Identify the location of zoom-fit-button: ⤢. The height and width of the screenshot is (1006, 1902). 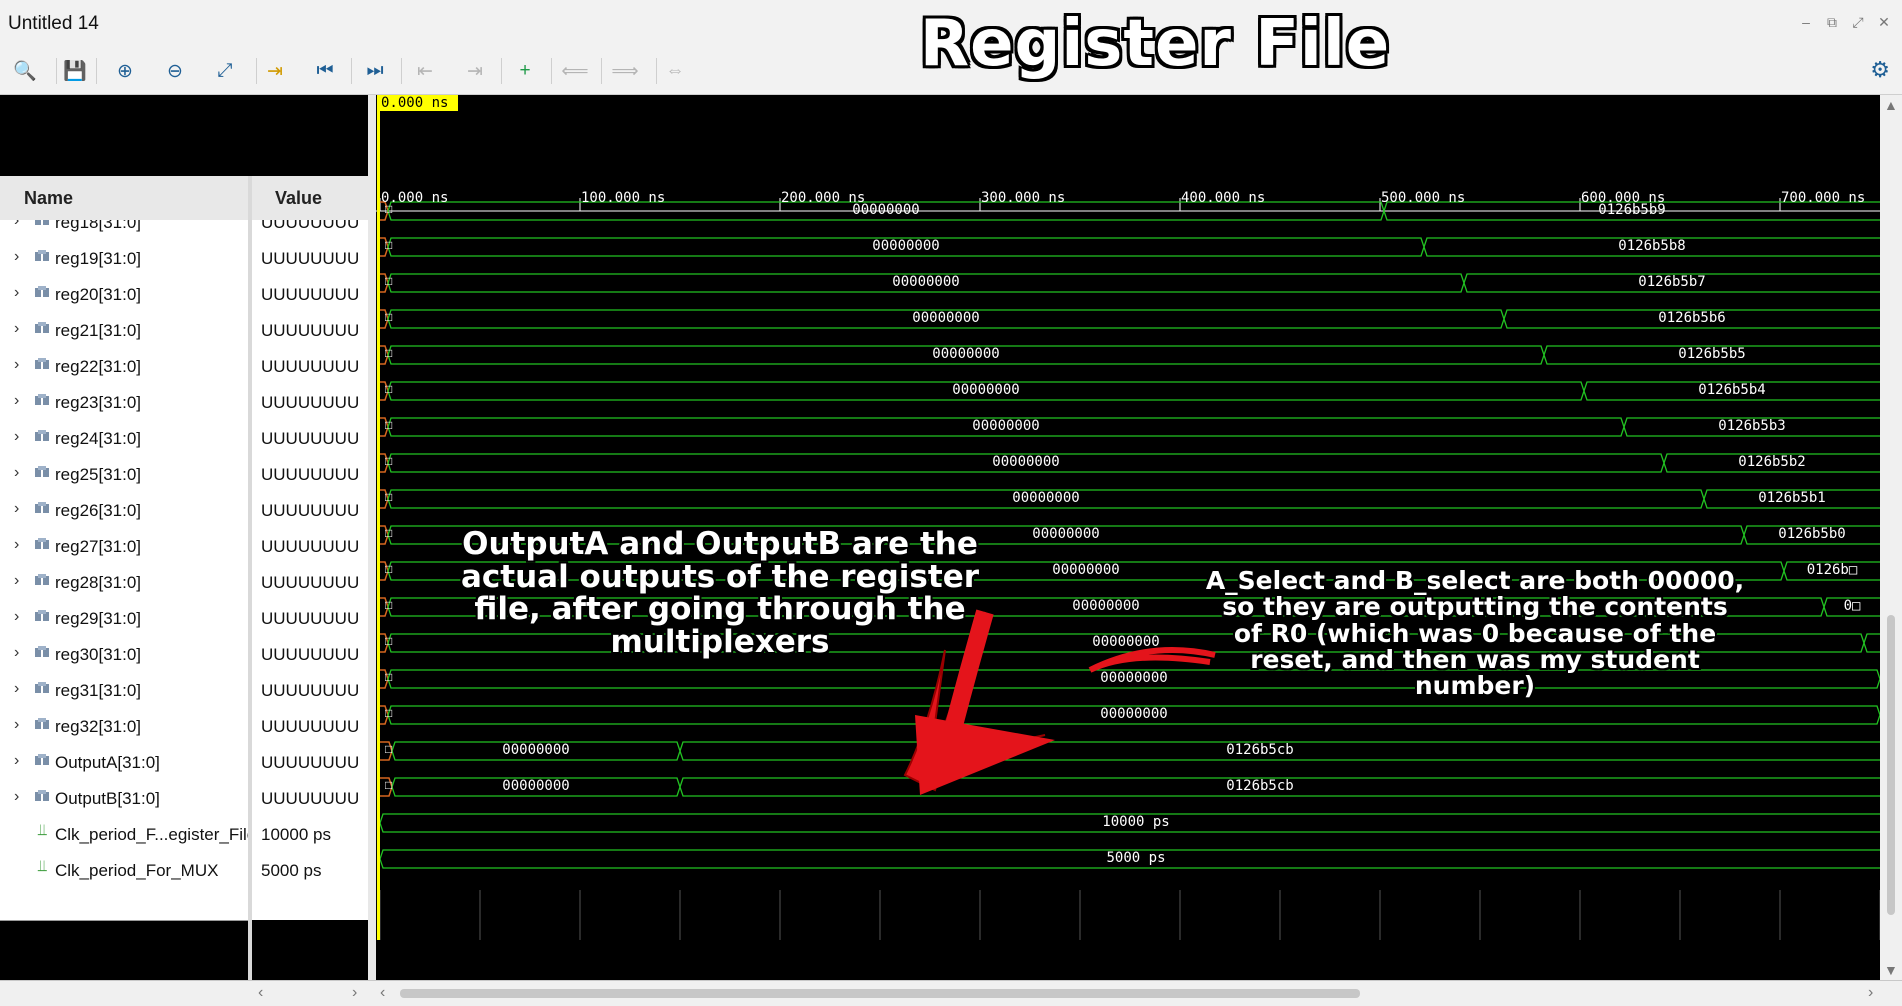
(225, 71).